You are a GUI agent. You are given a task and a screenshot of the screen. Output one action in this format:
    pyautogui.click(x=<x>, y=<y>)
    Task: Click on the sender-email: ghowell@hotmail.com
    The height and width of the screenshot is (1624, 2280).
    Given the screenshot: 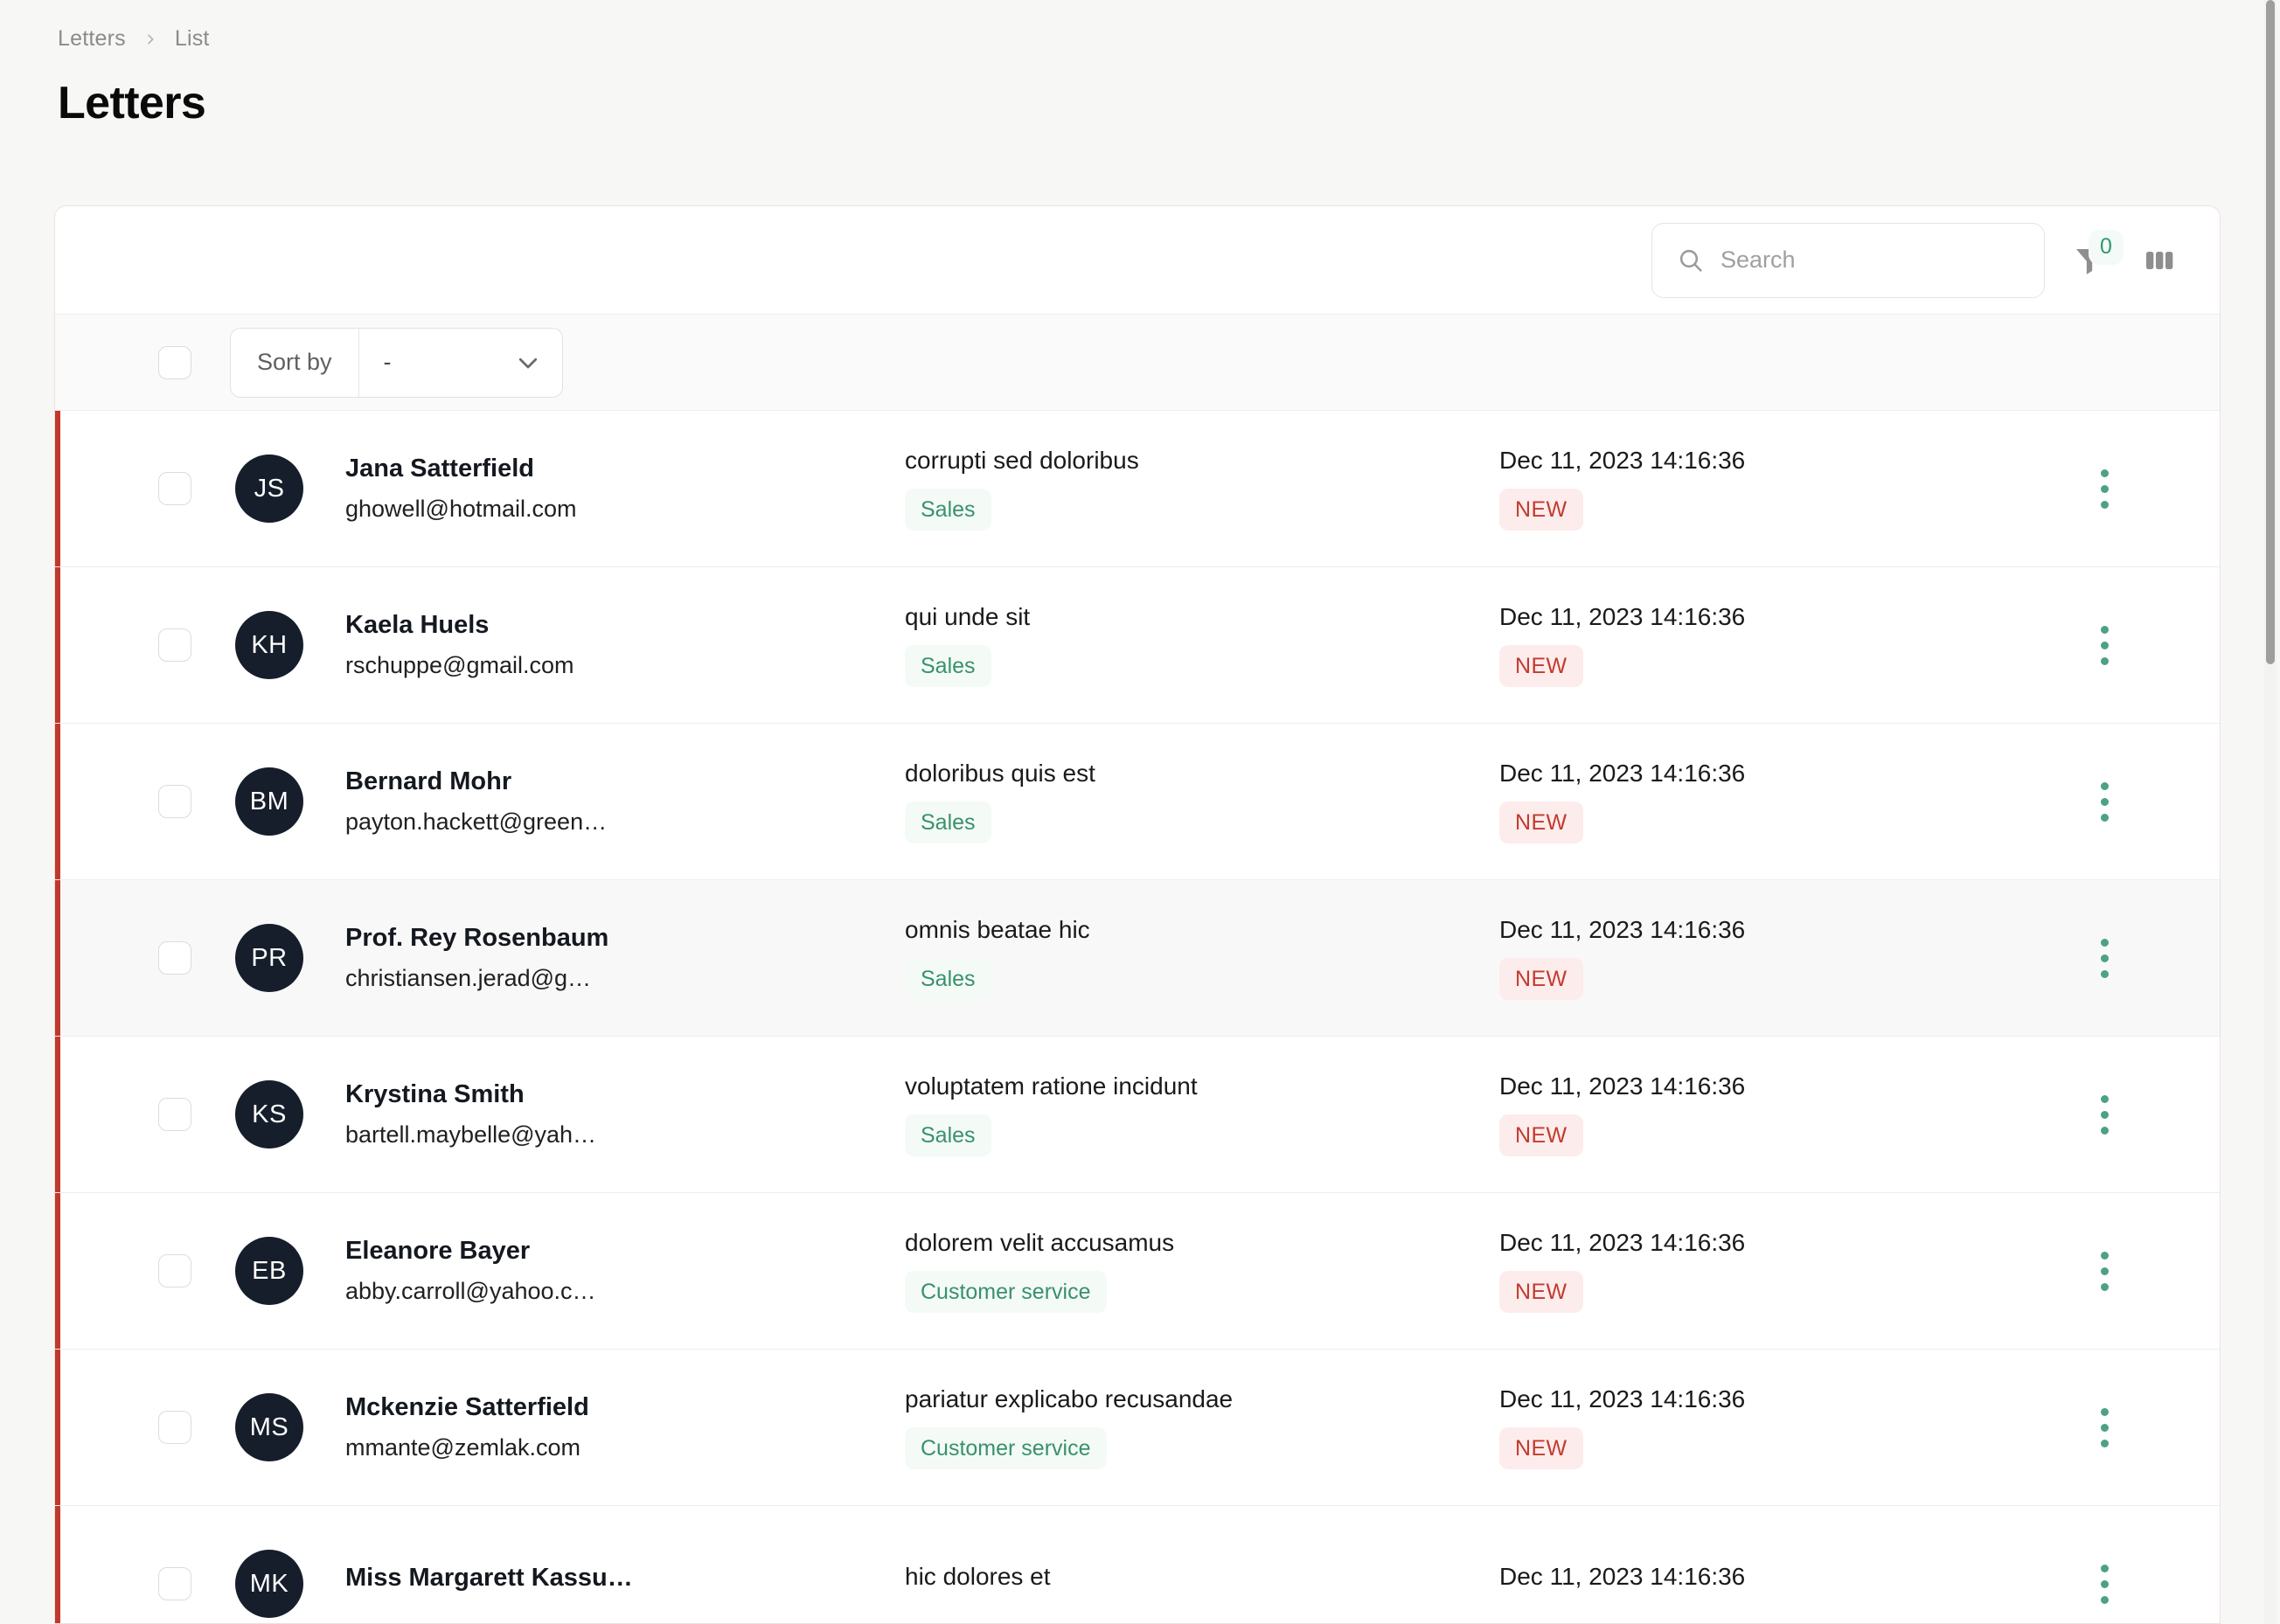 What is the action you would take?
    pyautogui.click(x=461, y=509)
    